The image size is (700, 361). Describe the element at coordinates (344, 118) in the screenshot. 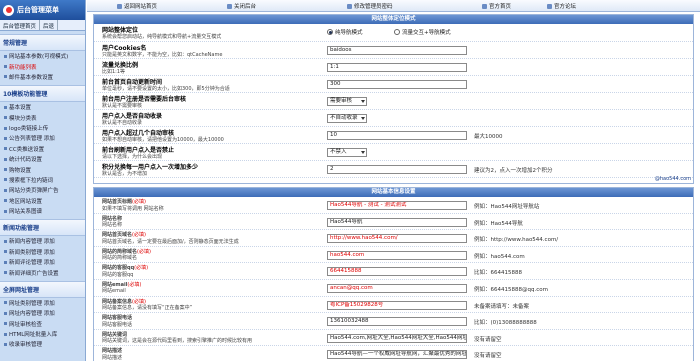

I see `select-value: 不自动收录` at that location.